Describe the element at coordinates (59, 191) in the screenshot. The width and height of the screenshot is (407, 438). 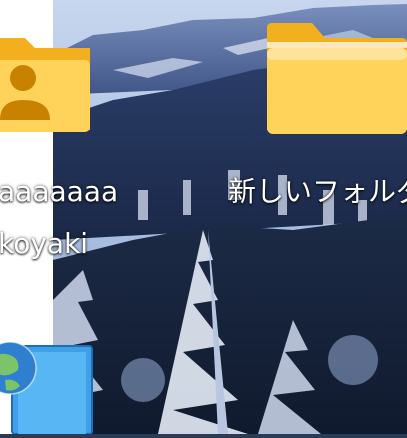
I see `user-folder-label-line1: aaaaaaa` at that location.